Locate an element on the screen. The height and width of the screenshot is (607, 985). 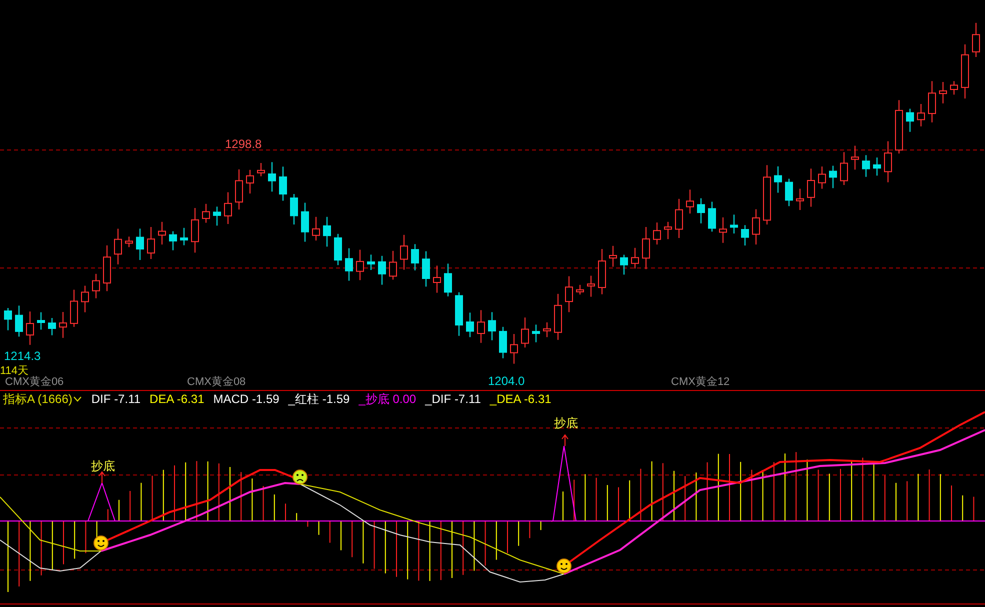
indicator-reading: MACD -1.59 is located at coordinates (246, 399).